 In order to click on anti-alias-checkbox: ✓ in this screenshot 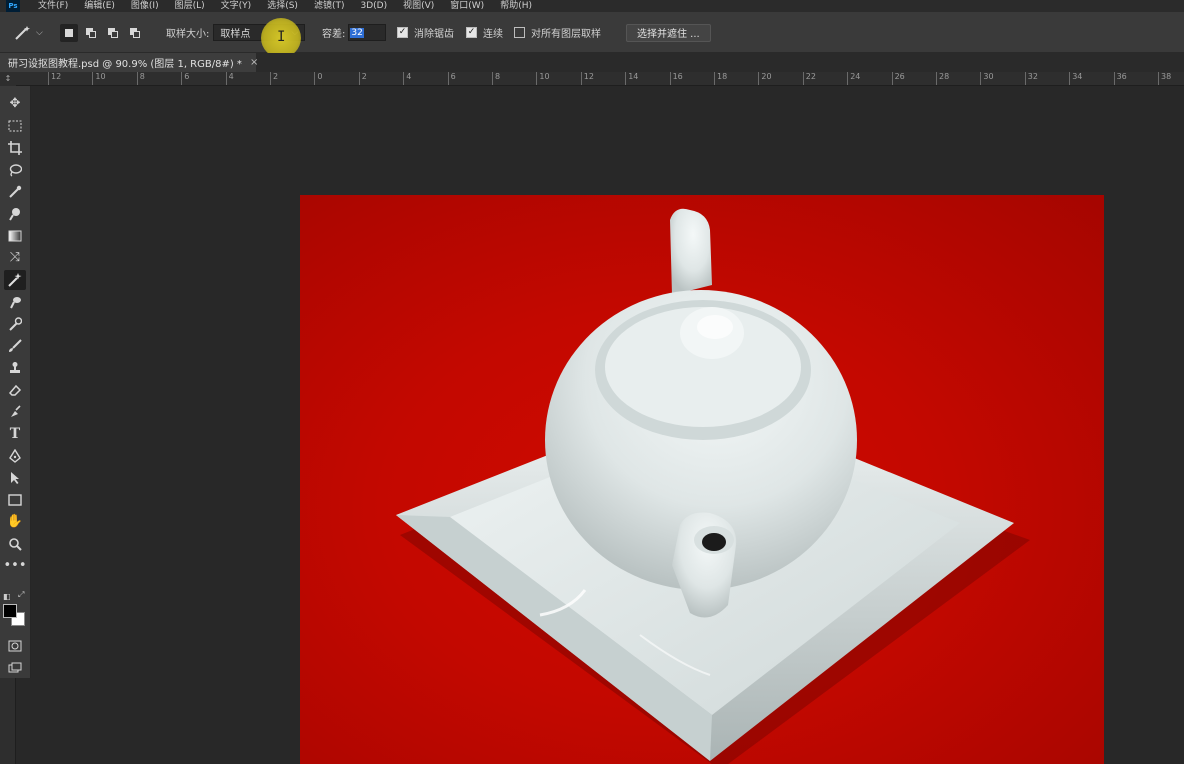, I will do `click(402, 32)`.